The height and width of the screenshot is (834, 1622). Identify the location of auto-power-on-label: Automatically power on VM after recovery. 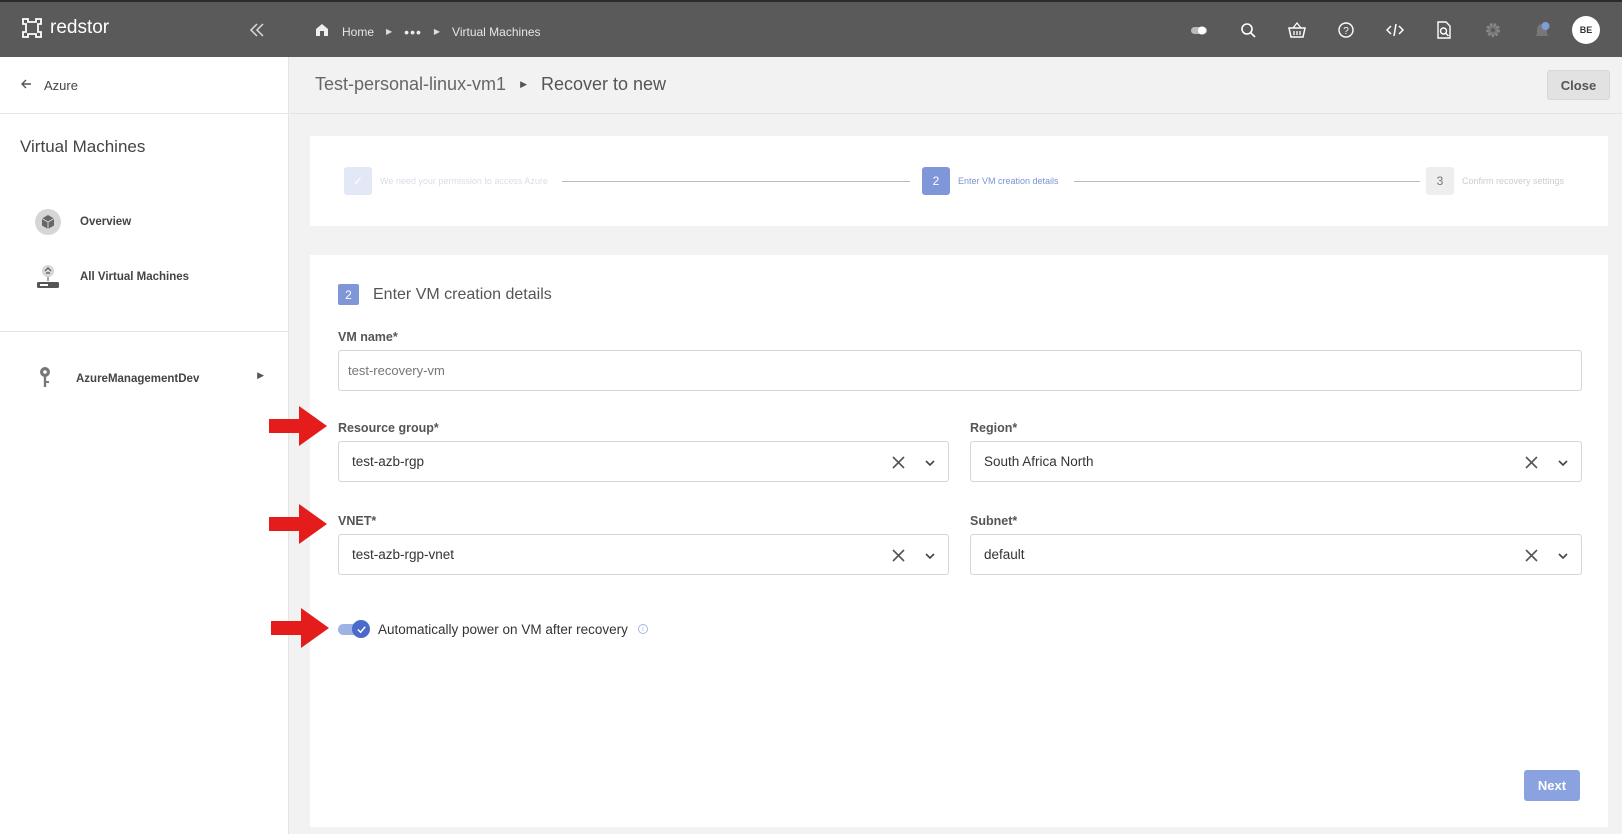
(503, 629).